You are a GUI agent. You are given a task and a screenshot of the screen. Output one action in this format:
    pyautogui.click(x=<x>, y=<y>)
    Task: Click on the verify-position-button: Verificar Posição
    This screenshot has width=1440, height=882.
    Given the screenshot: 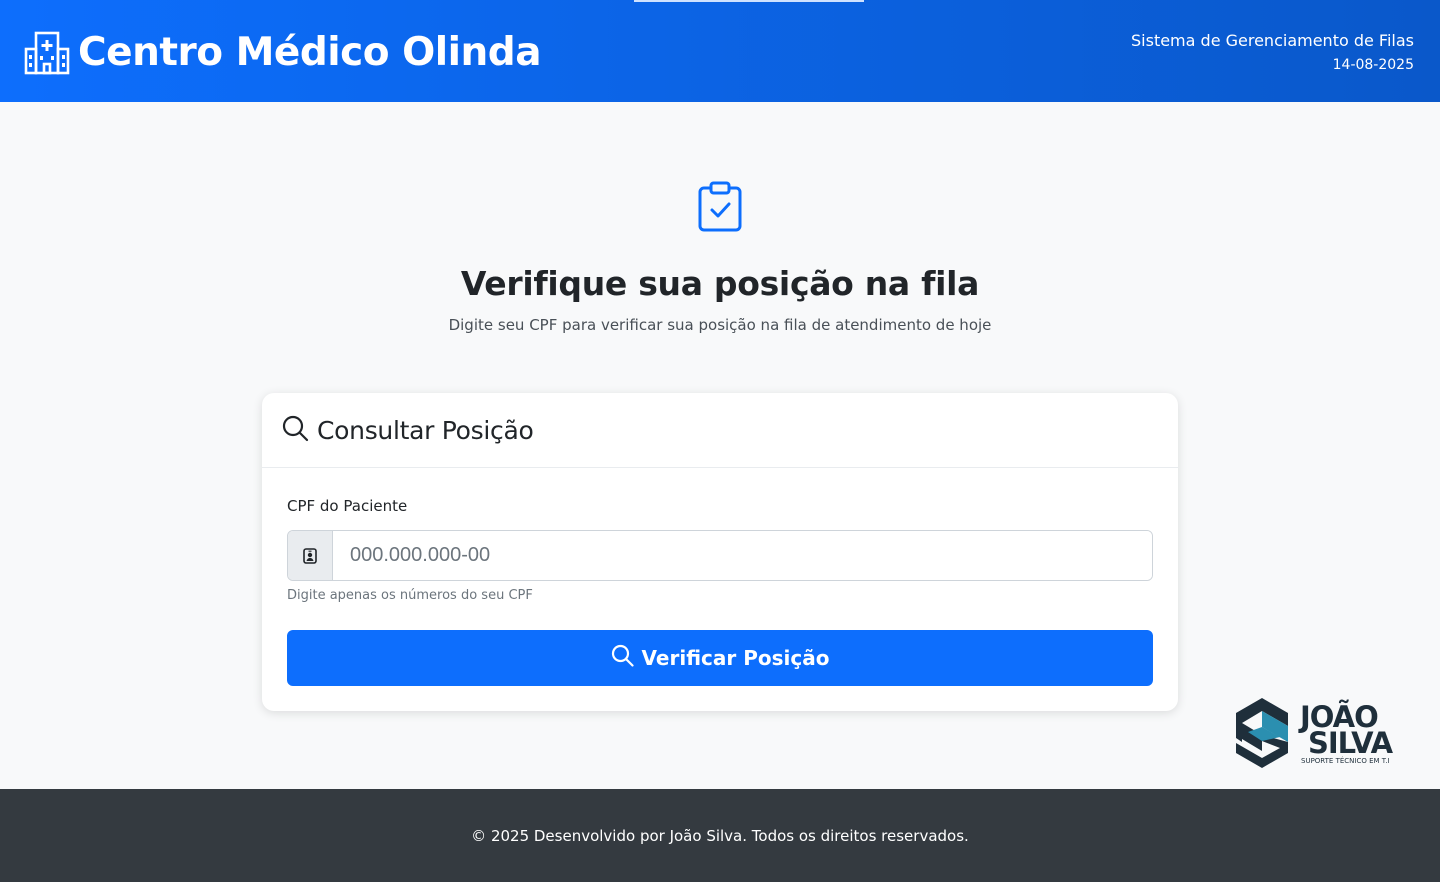 What is the action you would take?
    pyautogui.click(x=720, y=658)
    